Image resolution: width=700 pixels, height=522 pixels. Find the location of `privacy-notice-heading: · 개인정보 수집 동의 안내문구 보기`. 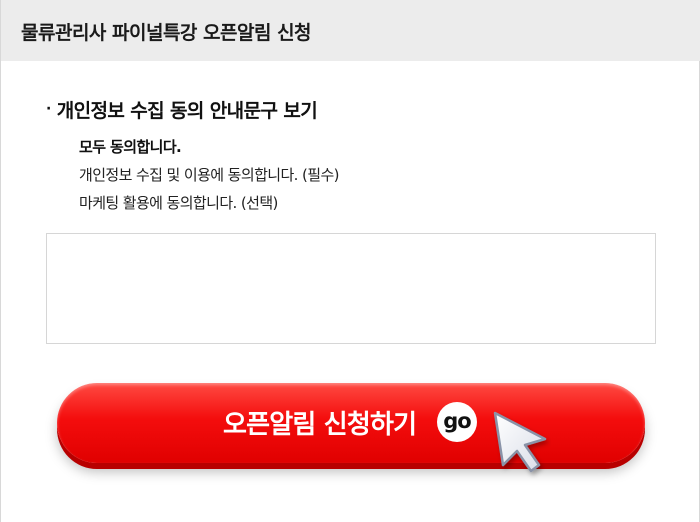

privacy-notice-heading: · 개인정보 수집 동의 안내문구 보기 is located at coordinates (182, 109).